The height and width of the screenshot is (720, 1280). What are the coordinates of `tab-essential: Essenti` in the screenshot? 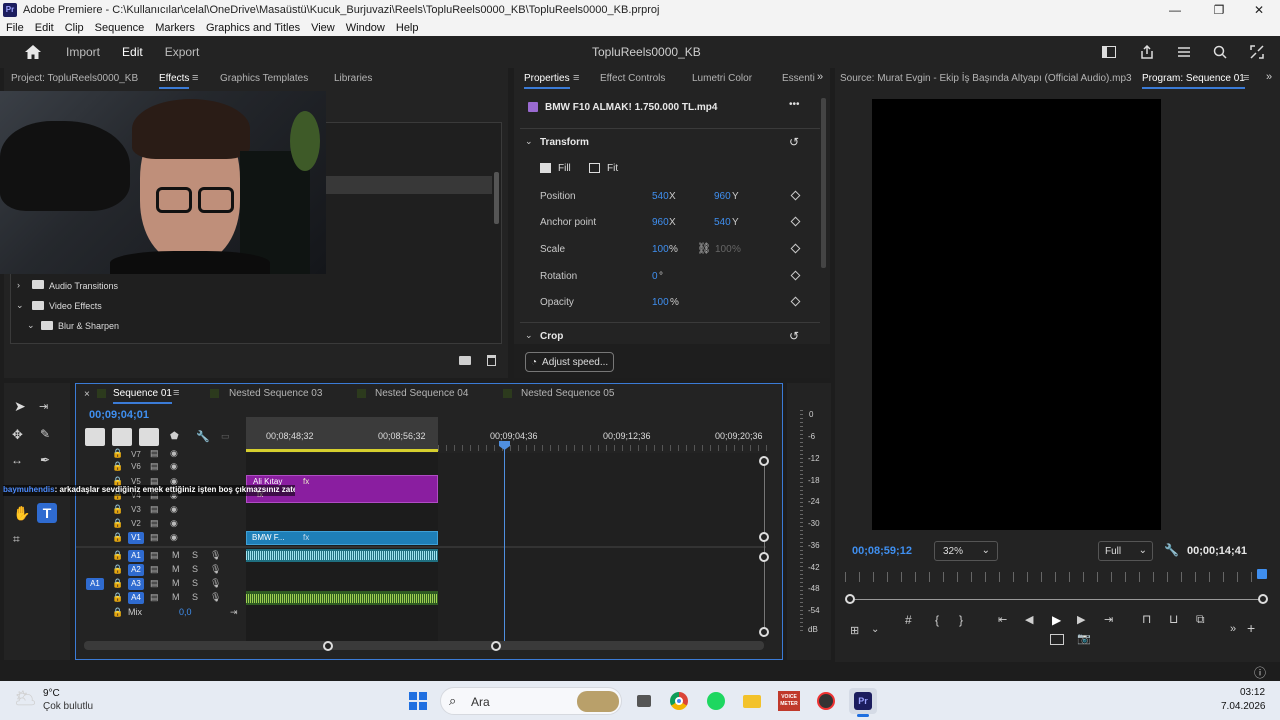 It's located at (798, 78).